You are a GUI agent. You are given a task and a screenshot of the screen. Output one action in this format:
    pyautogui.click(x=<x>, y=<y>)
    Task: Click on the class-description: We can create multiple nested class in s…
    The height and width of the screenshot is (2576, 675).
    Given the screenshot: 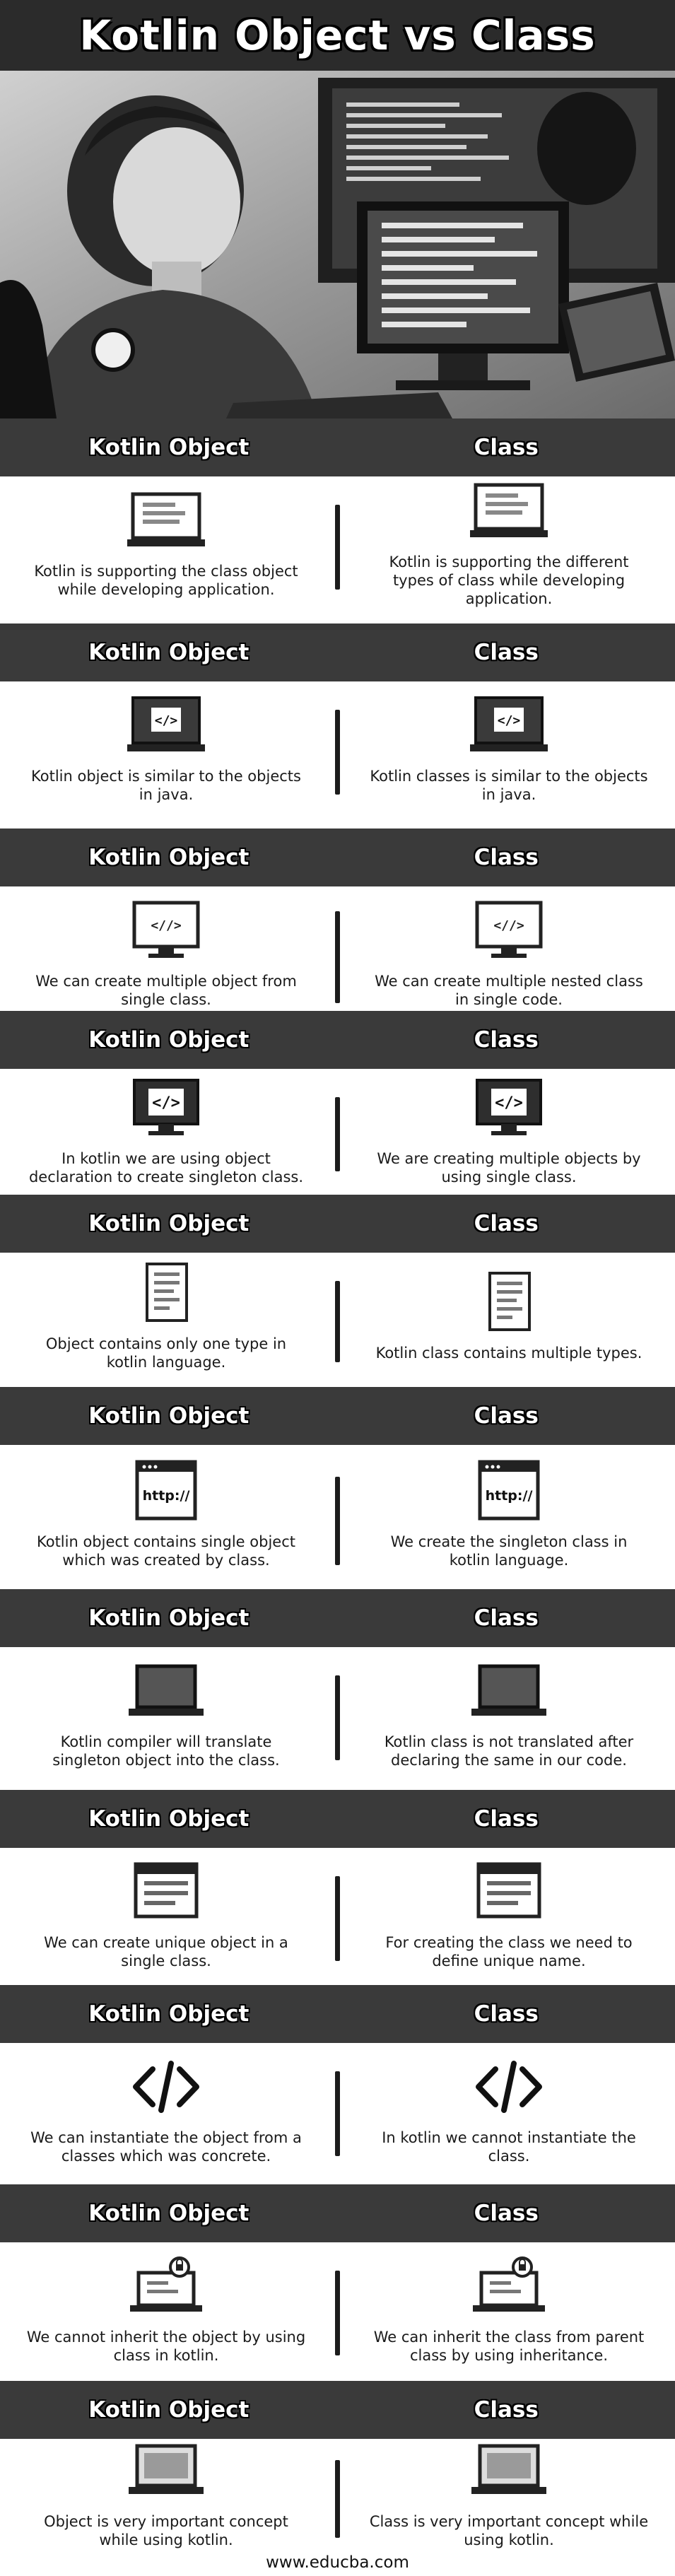 What is the action you would take?
    pyautogui.click(x=509, y=991)
    